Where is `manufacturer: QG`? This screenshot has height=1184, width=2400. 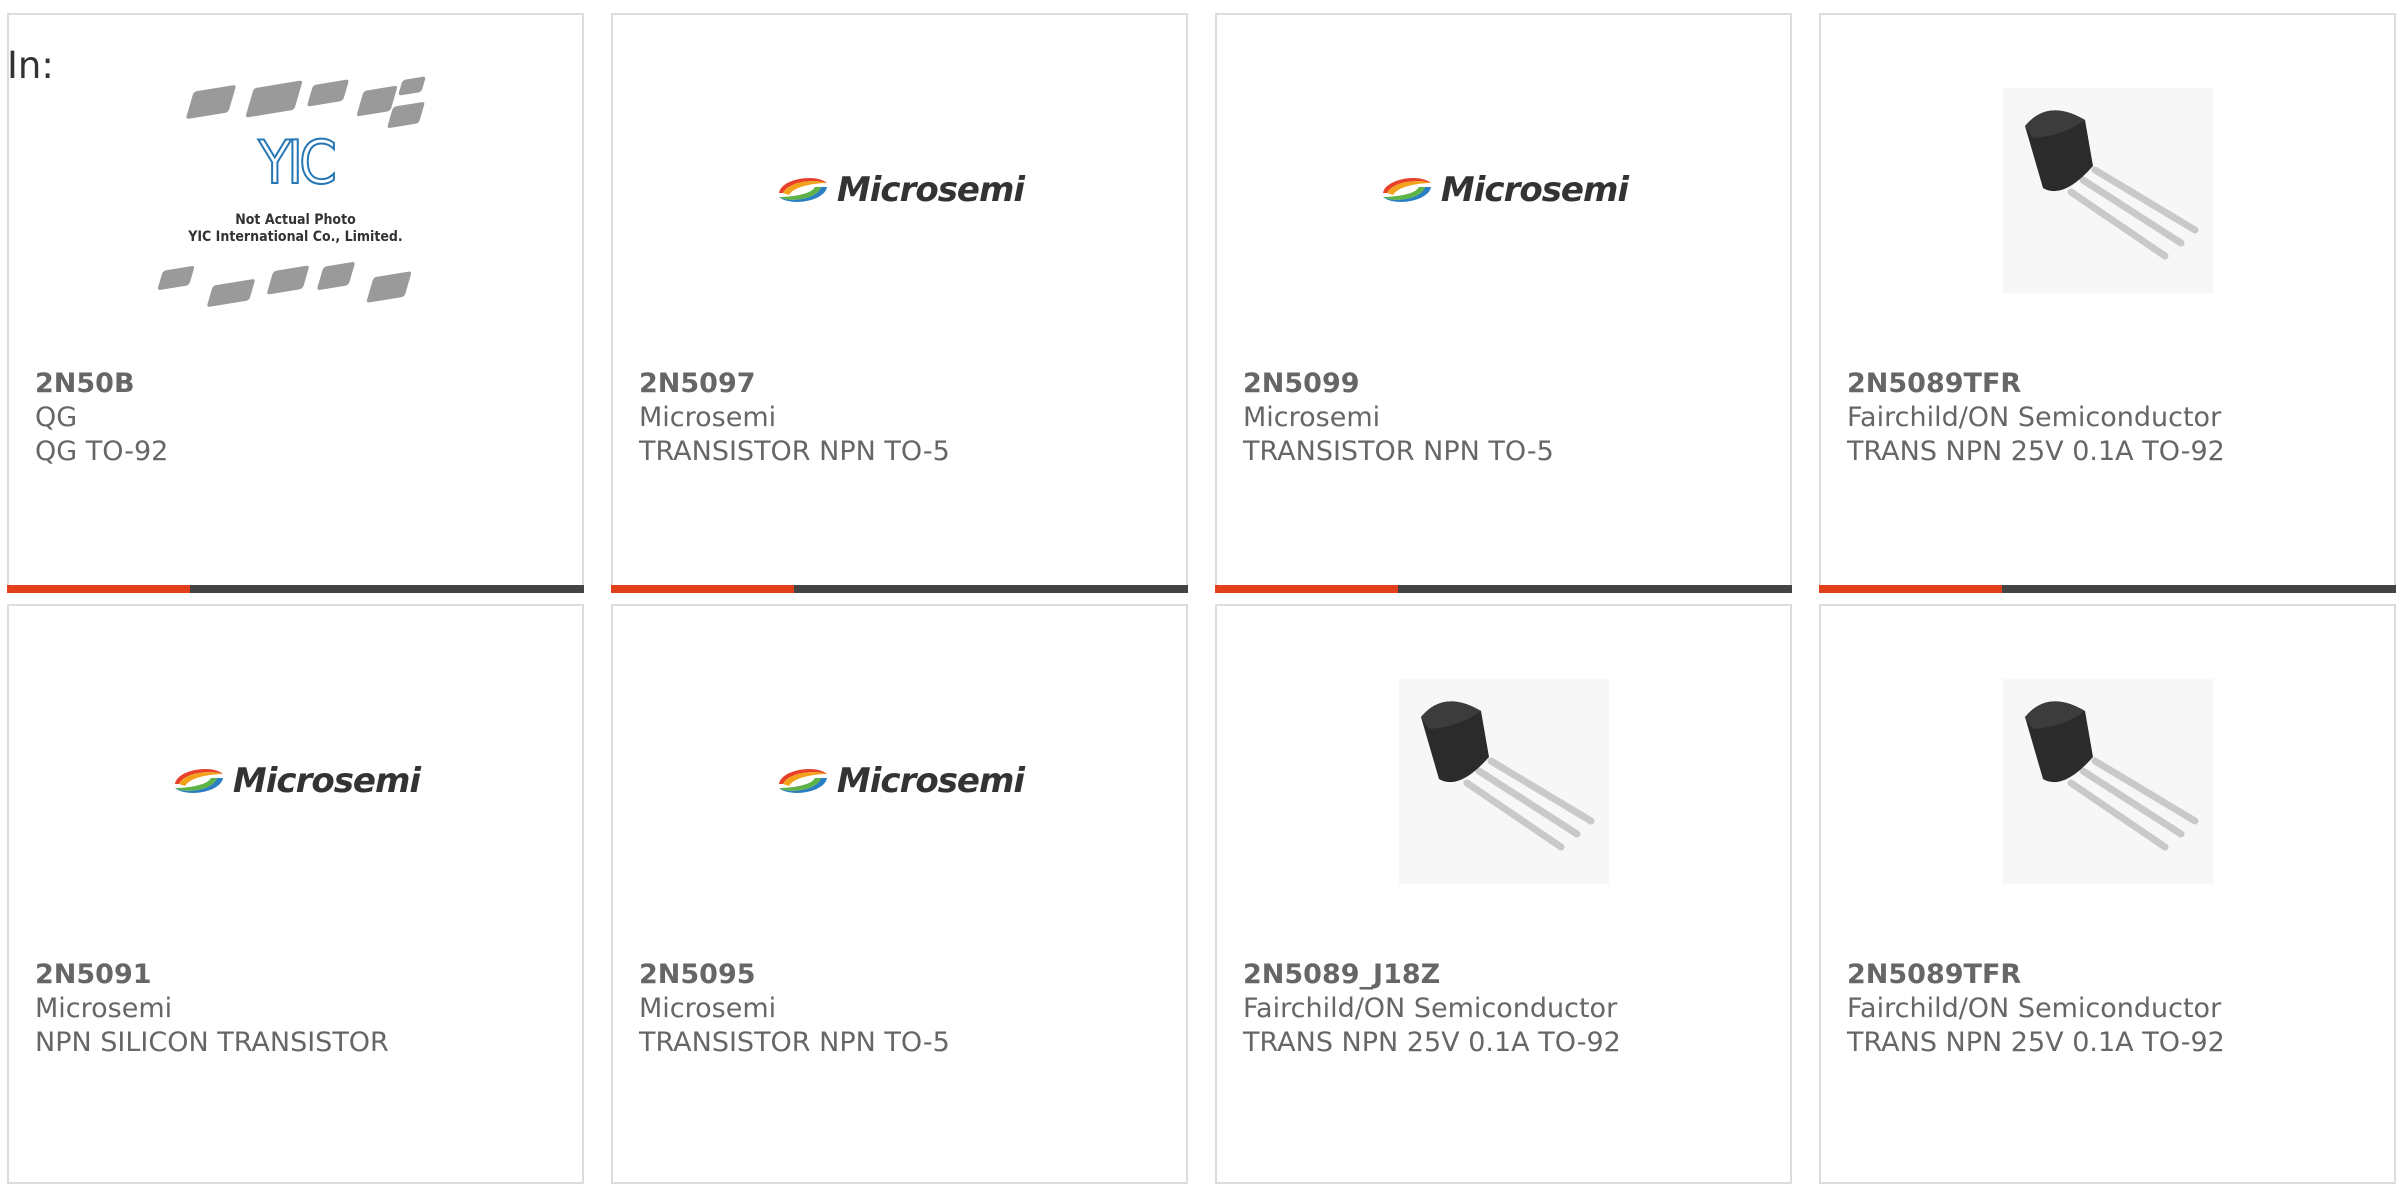 manufacturer: QG is located at coordinates (56, 417).